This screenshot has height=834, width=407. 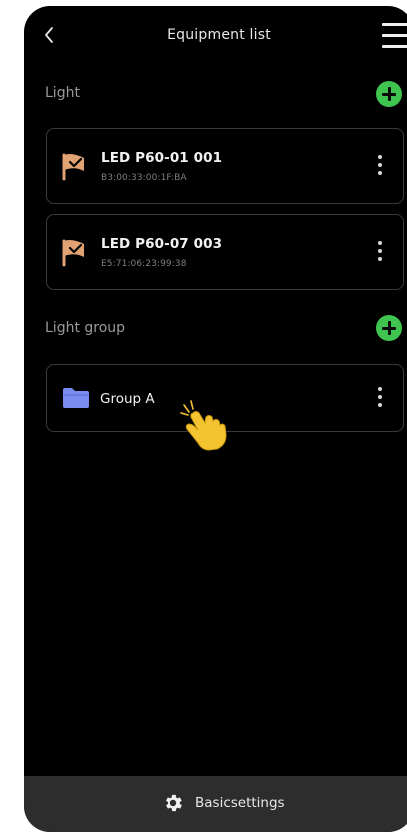 What do you see at coordinates (144, 264) in the screenshot?
I see `device-mac-address: E5:71:06:23:99:38` at bounding box center [144, 264].